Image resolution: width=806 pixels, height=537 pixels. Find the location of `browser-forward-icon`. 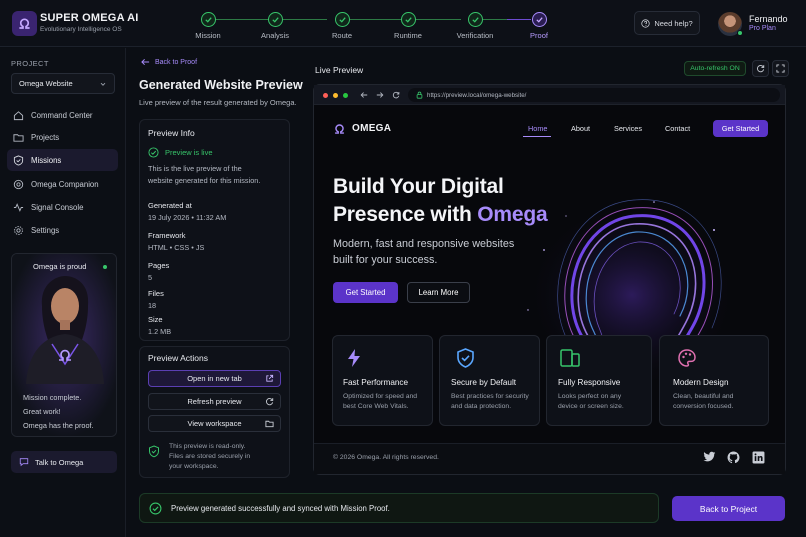

browser-forward-icon is located at coordinates (380, 95).